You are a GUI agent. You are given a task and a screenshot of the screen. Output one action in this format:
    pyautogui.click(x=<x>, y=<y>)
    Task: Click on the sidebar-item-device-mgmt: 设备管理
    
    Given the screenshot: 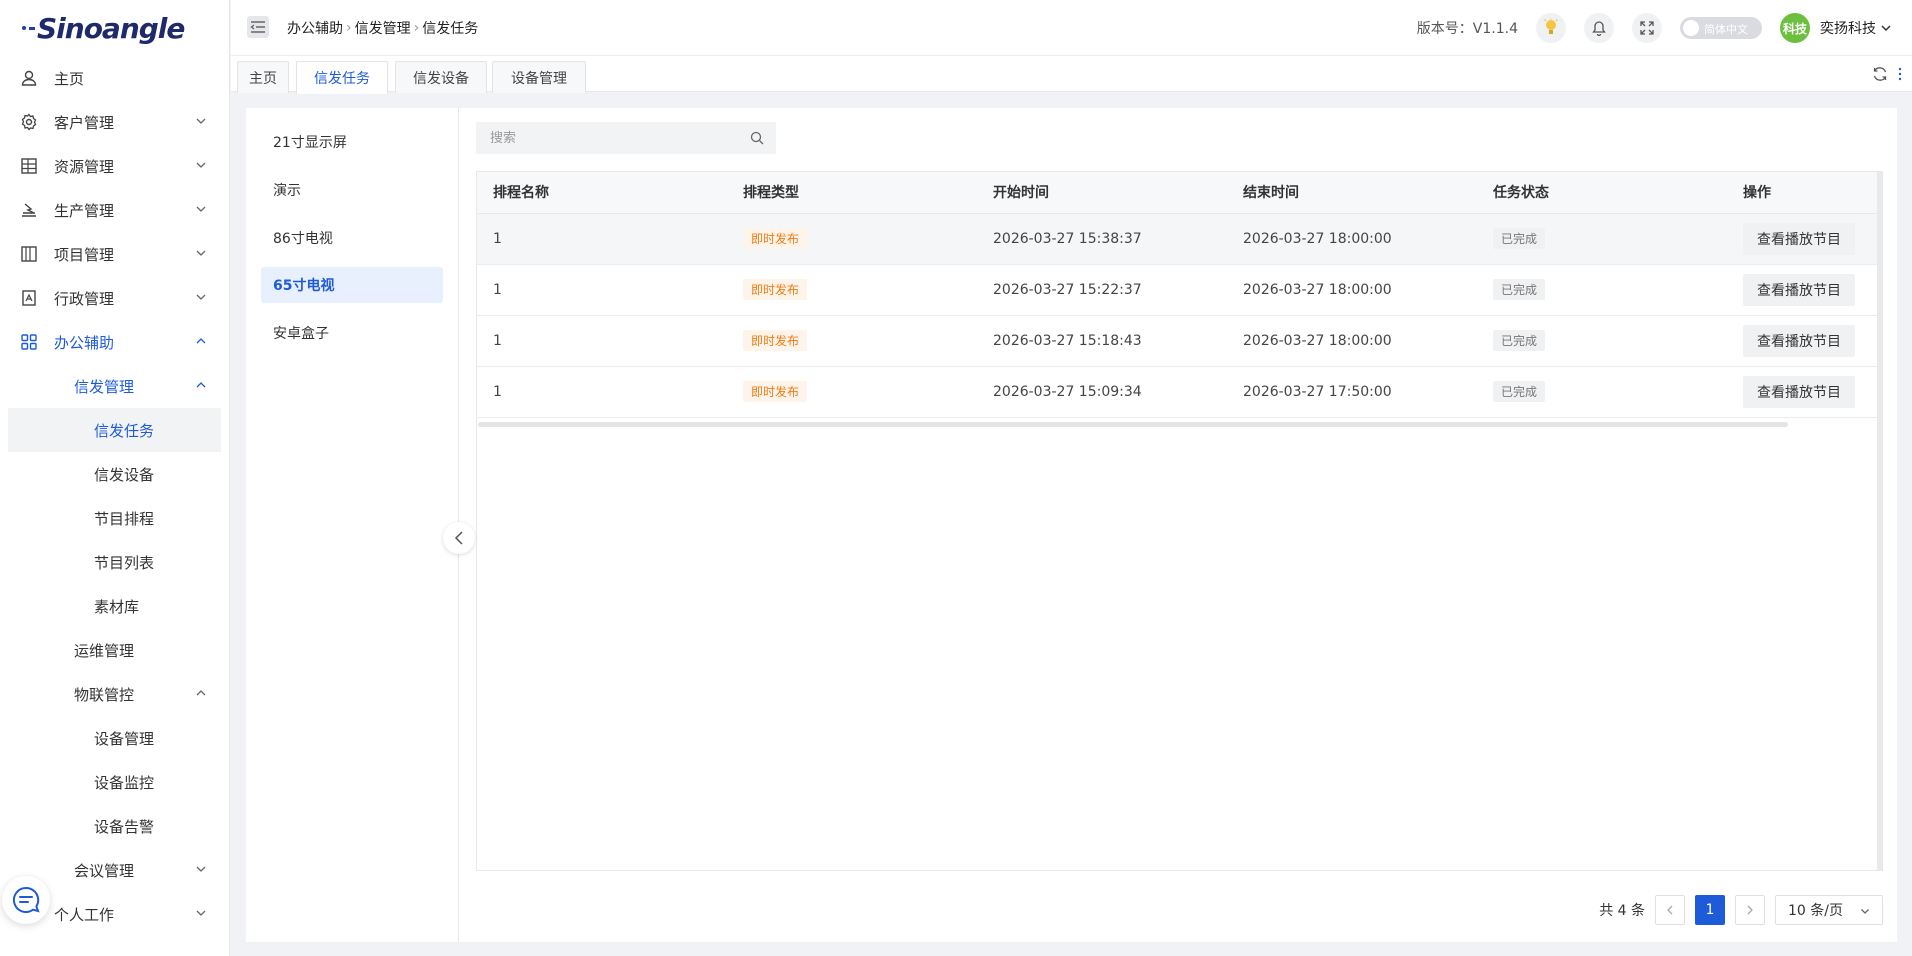 What is the action you would take?
    pyautogui.click(x=114, y=738)
    